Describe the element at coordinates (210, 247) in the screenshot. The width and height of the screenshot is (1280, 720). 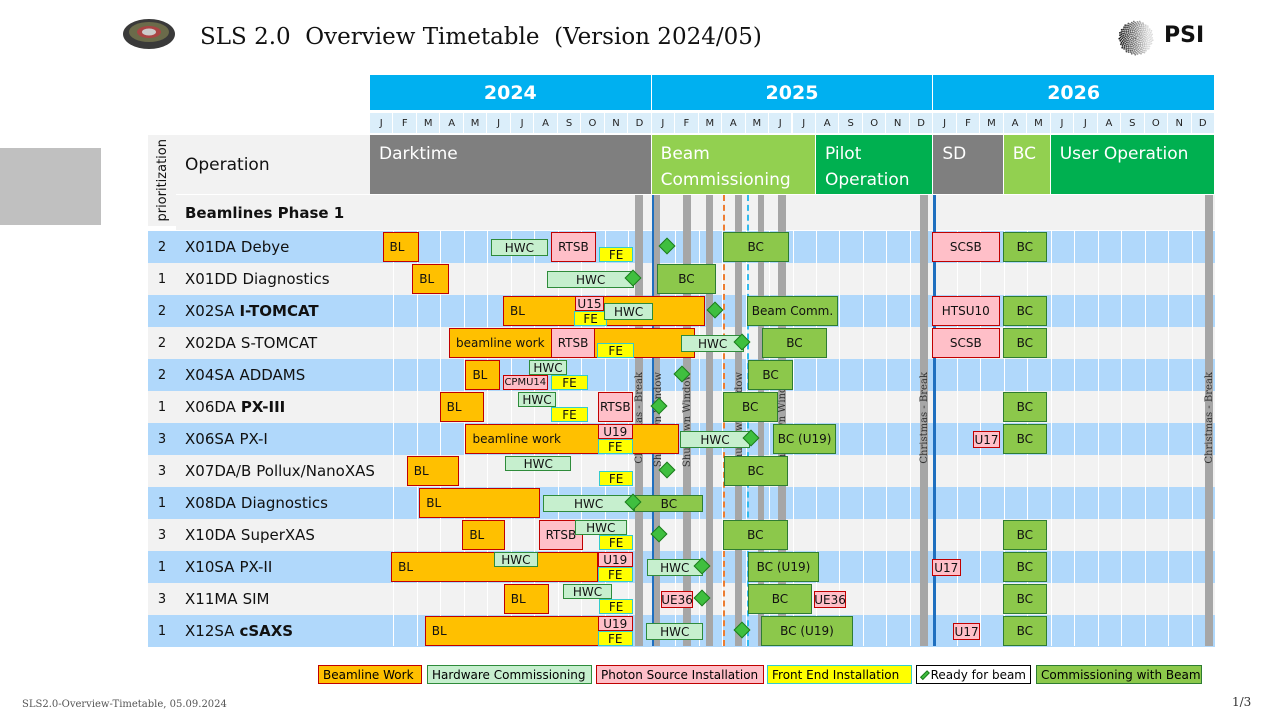
I see `beamline-code: X01DA` at that location.